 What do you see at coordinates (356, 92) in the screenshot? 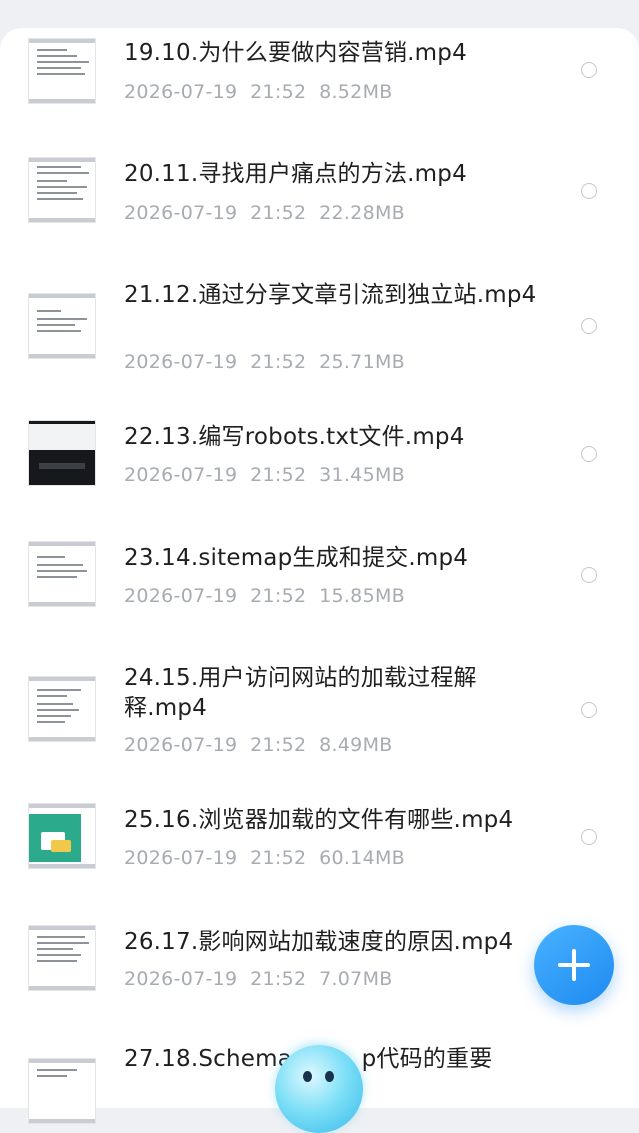
I see `file-size: 8.52MB` at bounding box center [356, 92].